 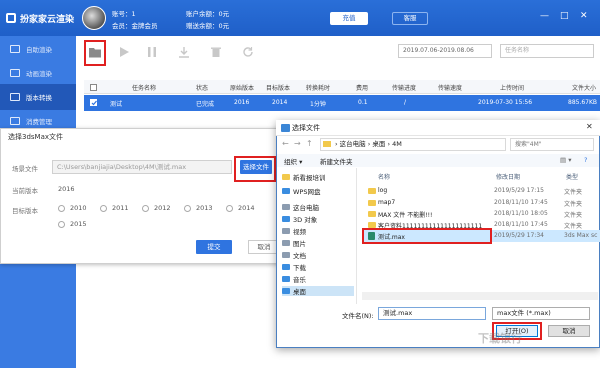 What do you see at coordinates (585, 160) in the screenshot?
I see `help-icon: ?` at bounding box center [585, 160].